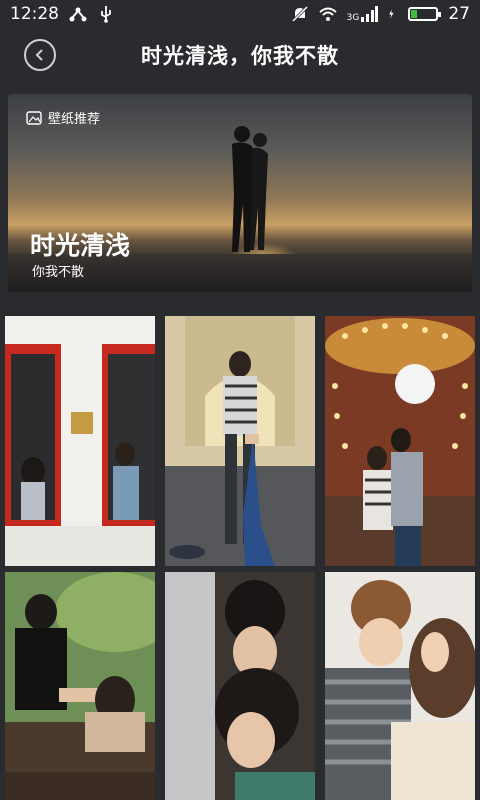 Image resolution: width=480 pixels, height=800 pixels. Describe the element at coordinates (299, 14) in the screenshot. I see `mute-icon` at that location.